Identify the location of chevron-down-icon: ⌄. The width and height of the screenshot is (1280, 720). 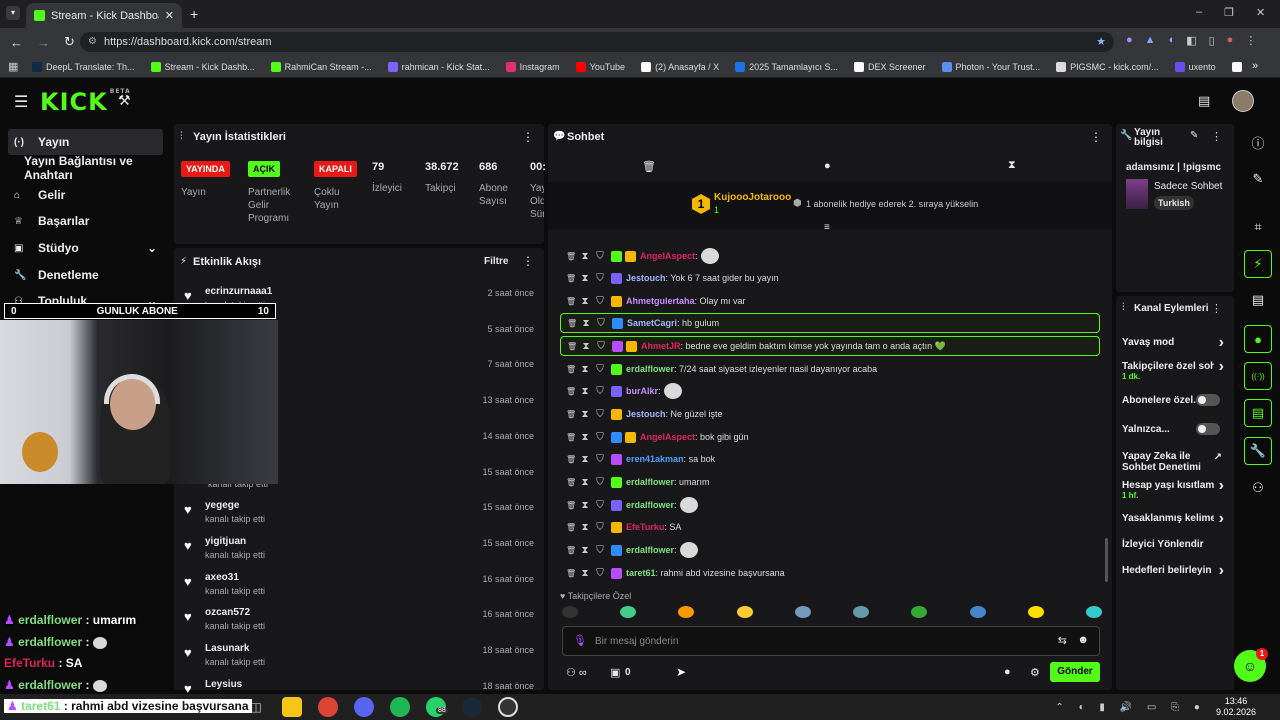
(152, 248).